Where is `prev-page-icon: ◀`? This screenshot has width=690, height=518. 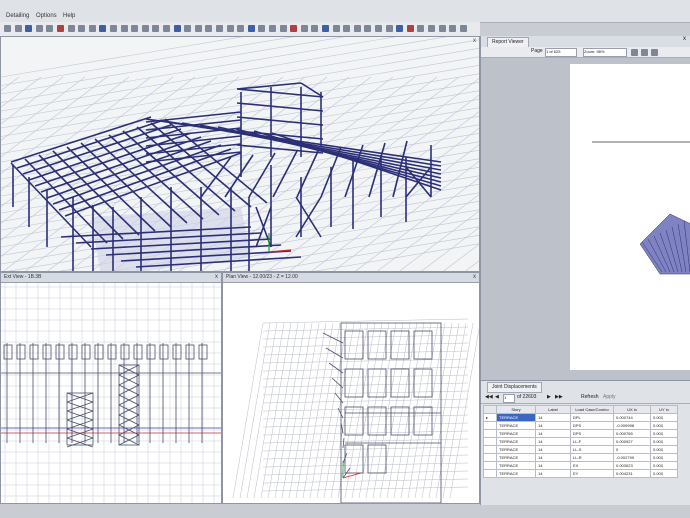 prev-page-icon: ◀ is located at coordinates (497, 397).